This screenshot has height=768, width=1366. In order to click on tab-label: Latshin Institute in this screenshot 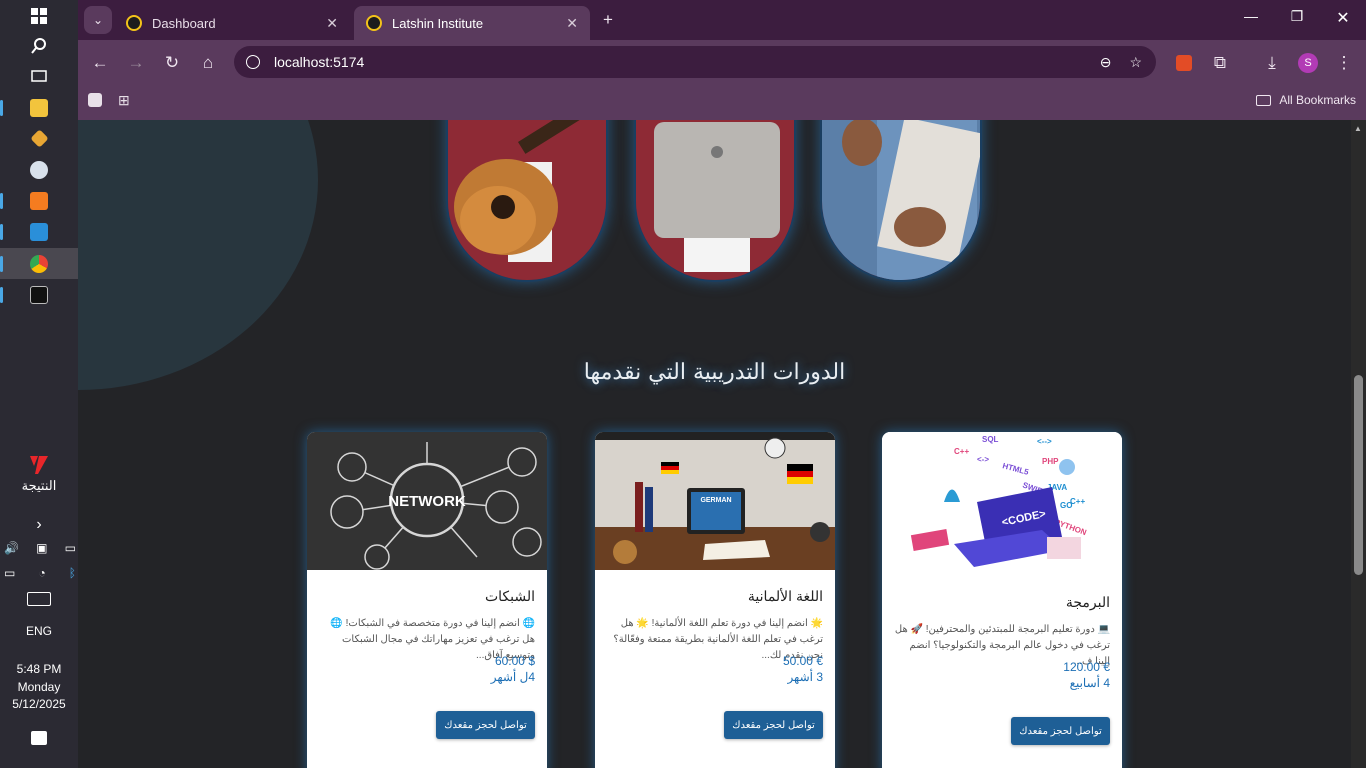, I will do `click(438, 23)`.